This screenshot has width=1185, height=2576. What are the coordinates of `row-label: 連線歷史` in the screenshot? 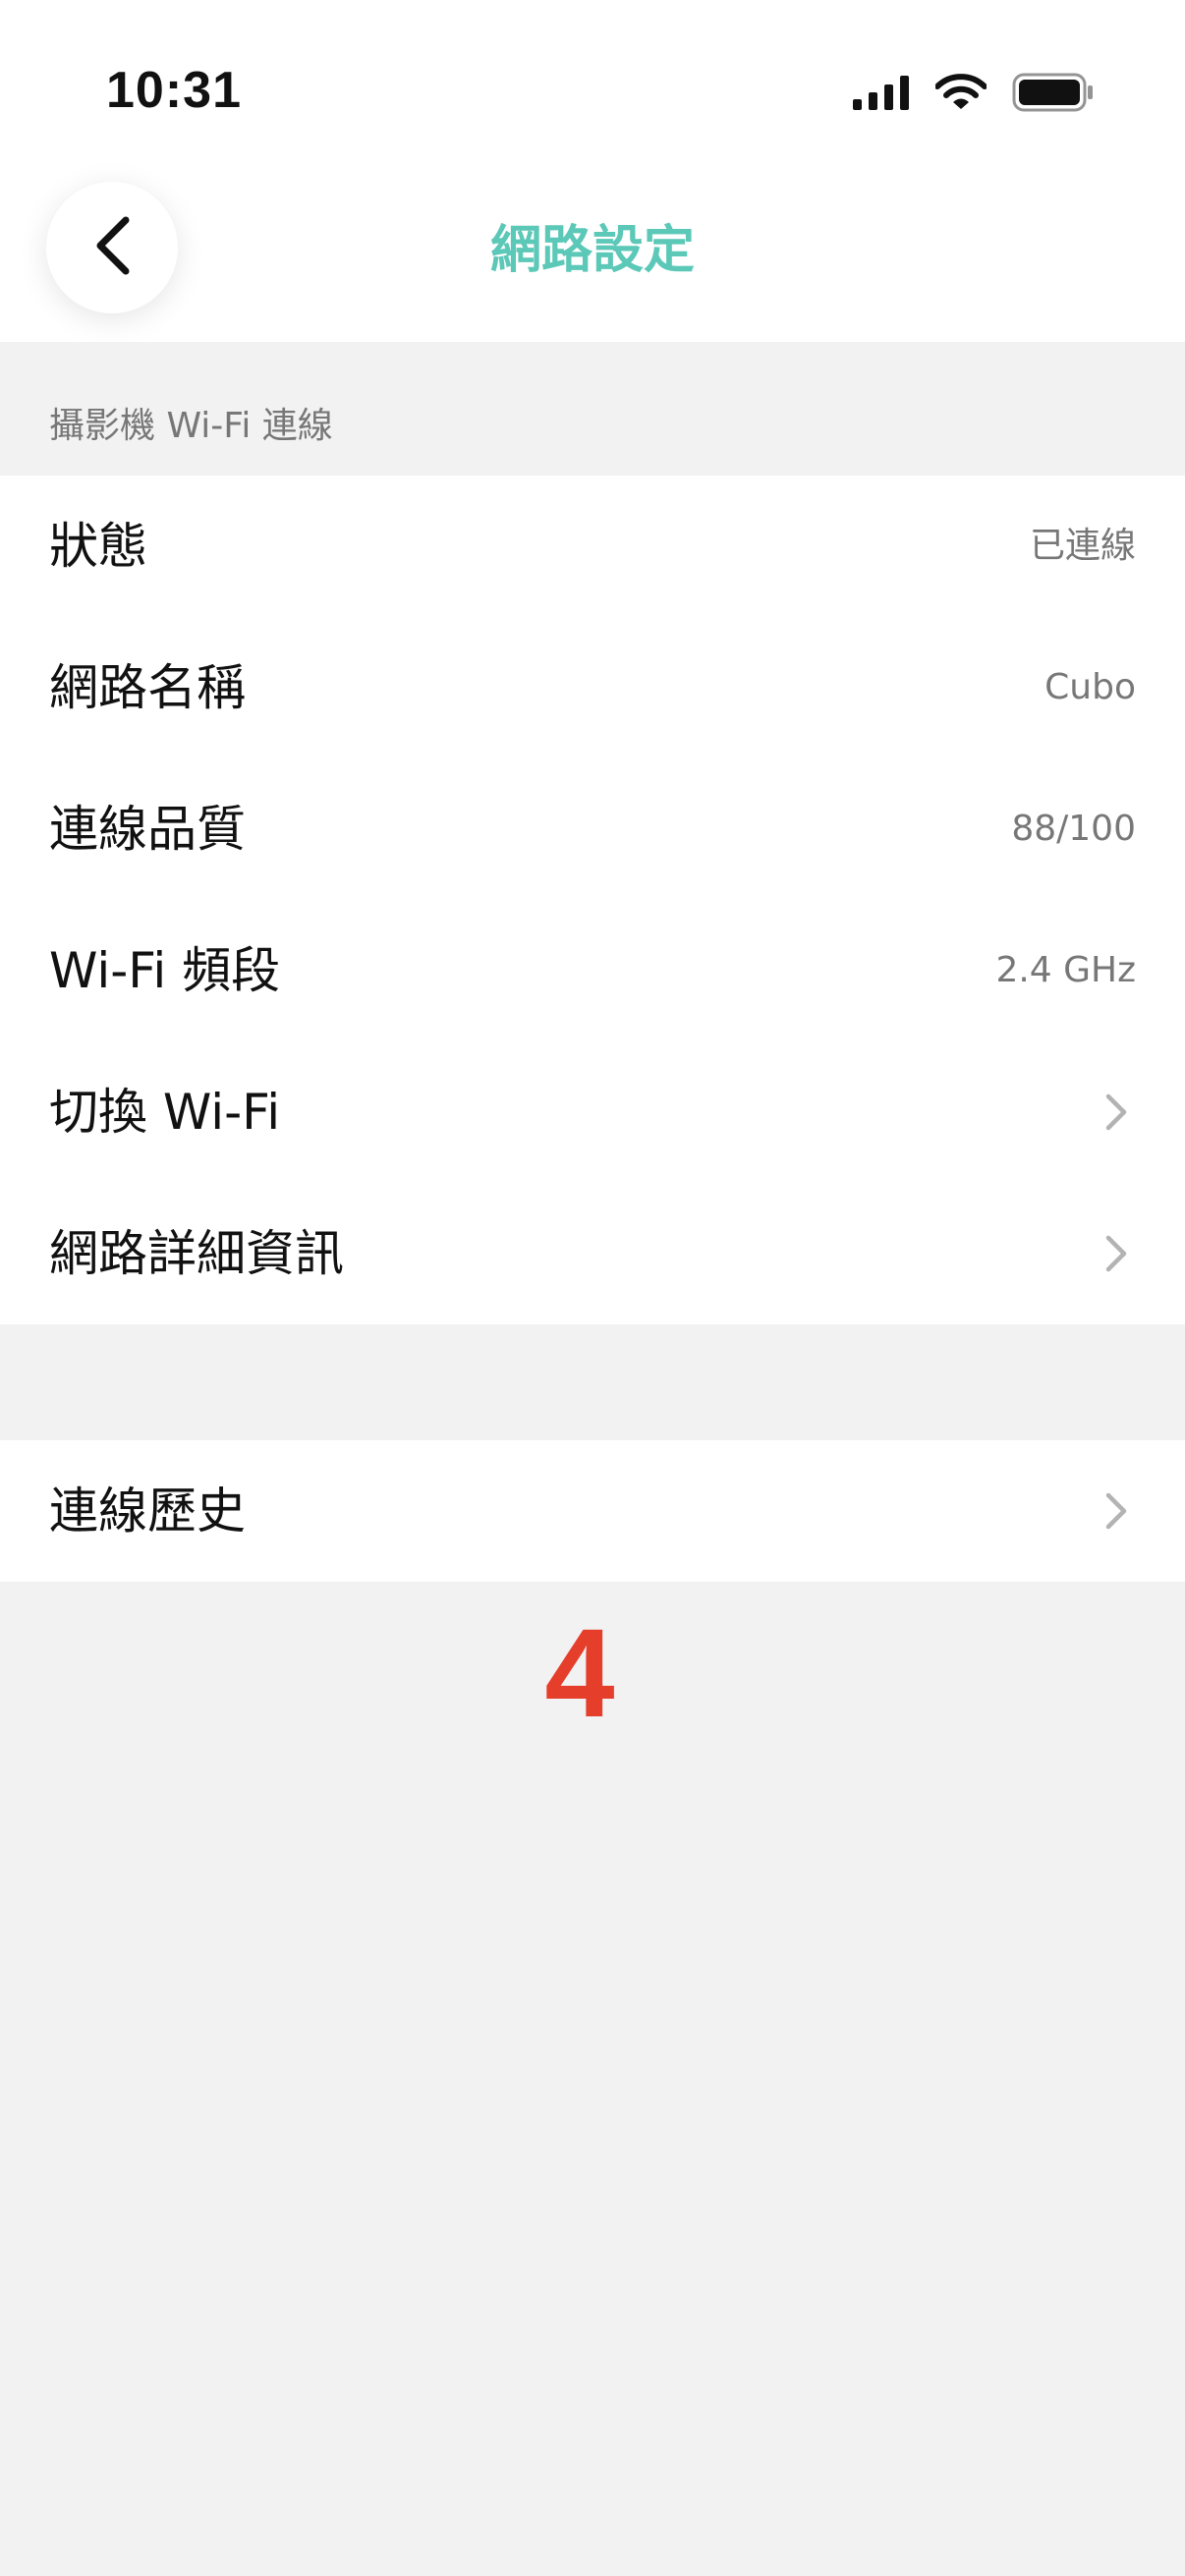 It's located at (148, 1511).